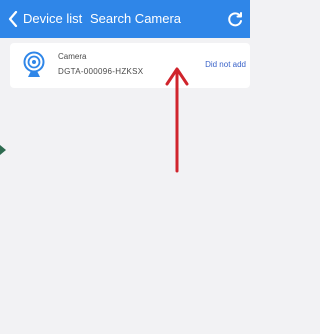  I want to click on webcam-icon, so click(34, 64).